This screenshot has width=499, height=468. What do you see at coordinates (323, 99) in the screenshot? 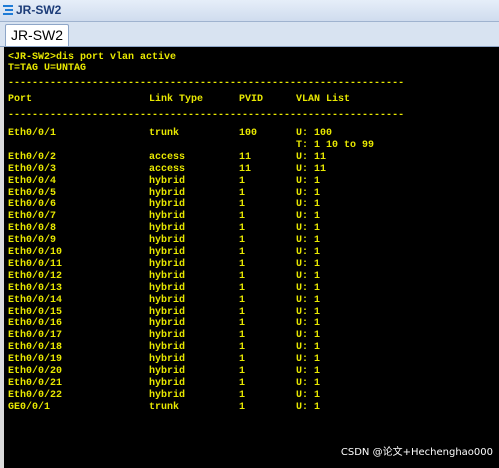
I see `header-vlan-list: VLAN List` at bounding box center [323, 99].